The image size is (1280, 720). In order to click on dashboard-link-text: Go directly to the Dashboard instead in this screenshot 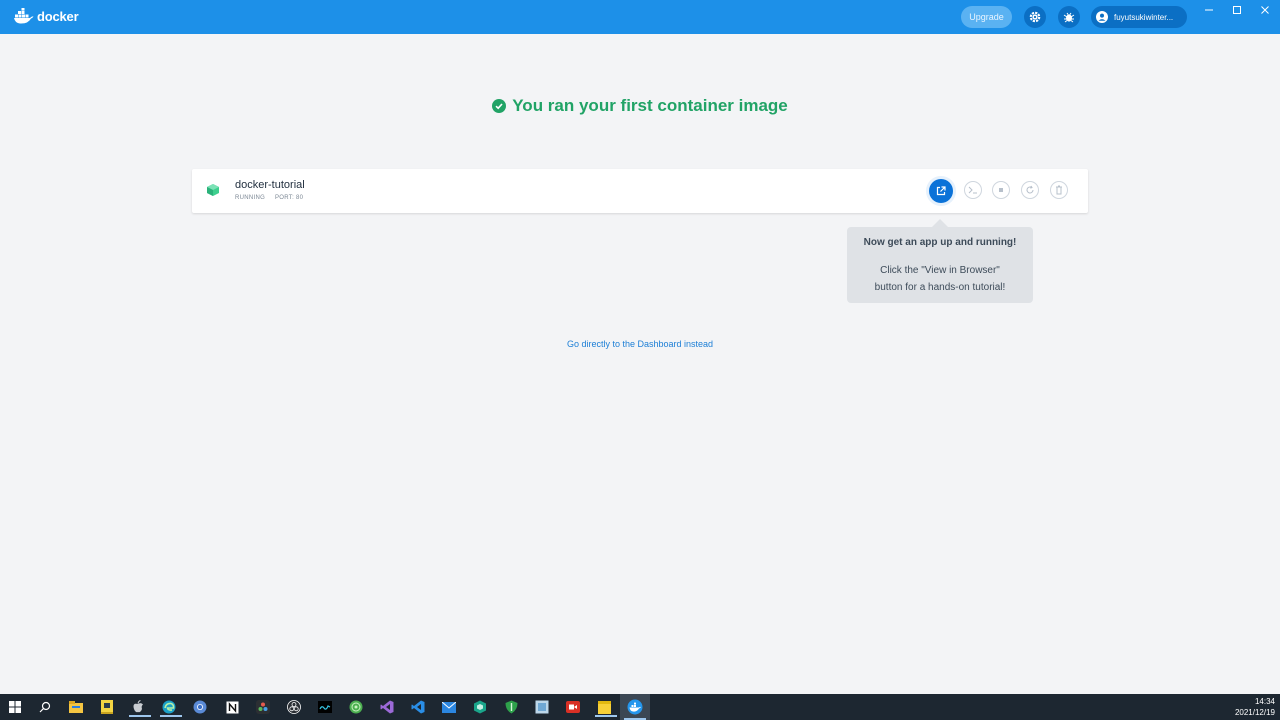, I will do `click(640, 344)`.